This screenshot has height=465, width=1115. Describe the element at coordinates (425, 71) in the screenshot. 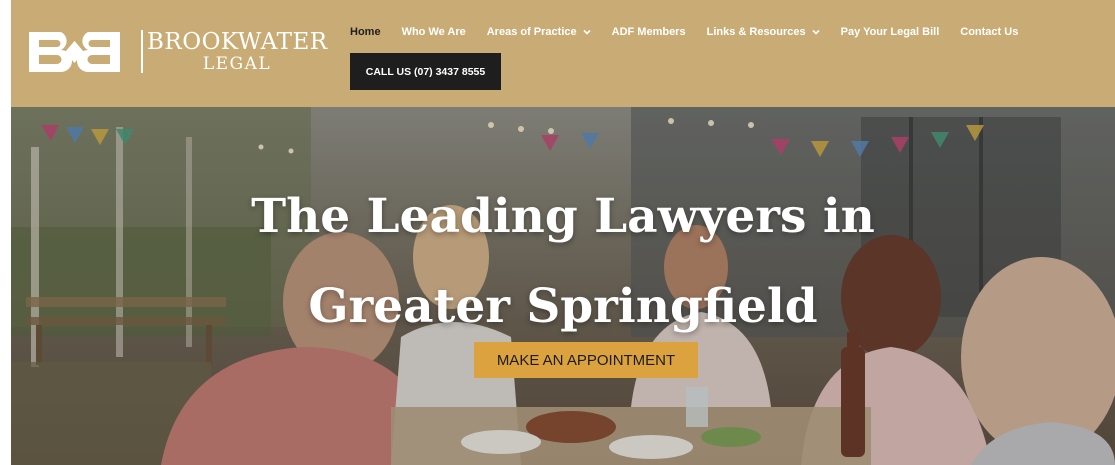

I see `call-us-button: CALL US (07) 3437 8555` at that location.